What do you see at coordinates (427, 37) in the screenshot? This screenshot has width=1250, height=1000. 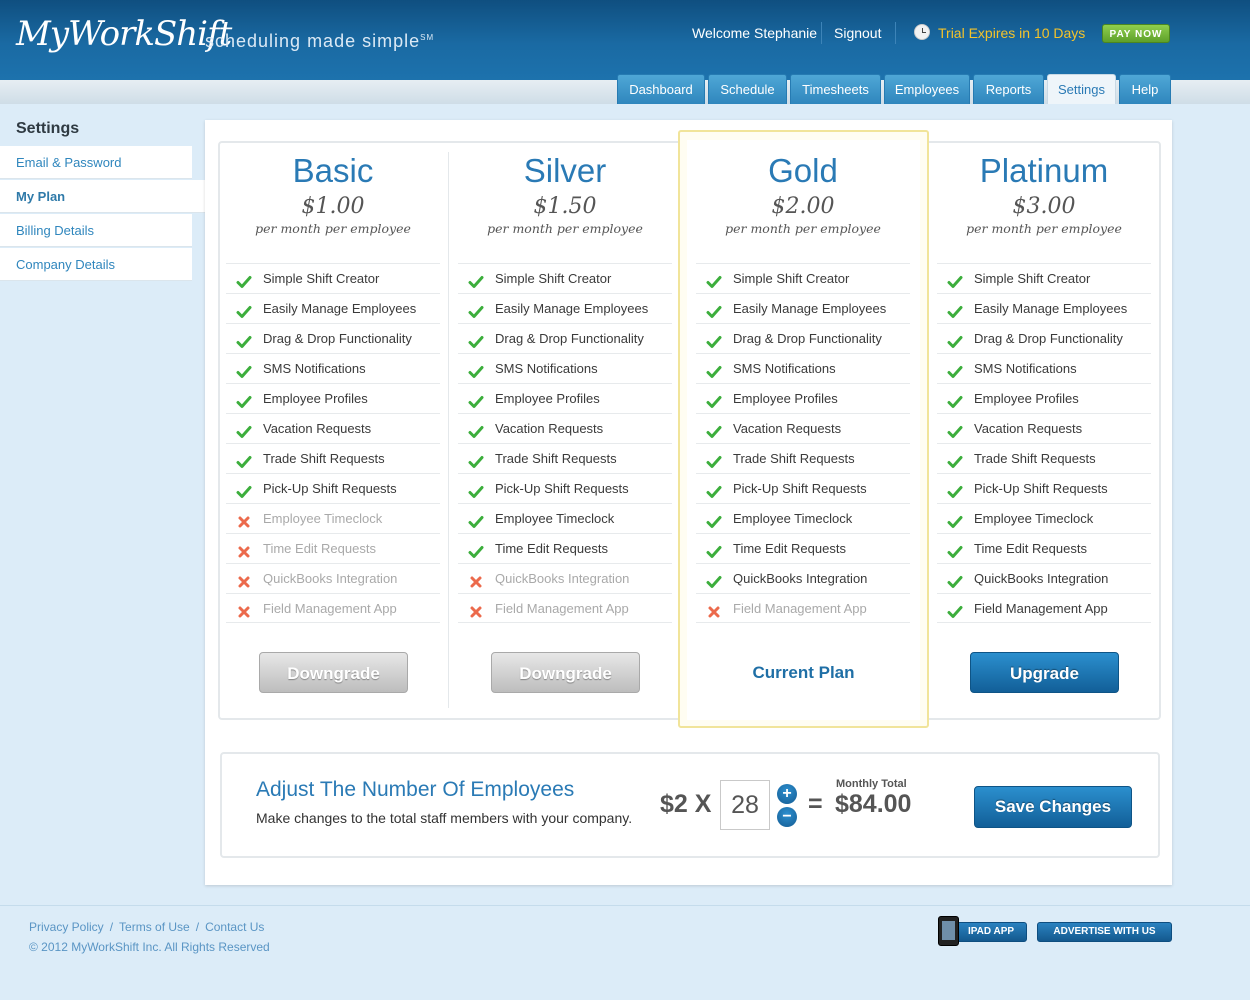 I see `service-mark: SM` at bounding box center [427, 37].